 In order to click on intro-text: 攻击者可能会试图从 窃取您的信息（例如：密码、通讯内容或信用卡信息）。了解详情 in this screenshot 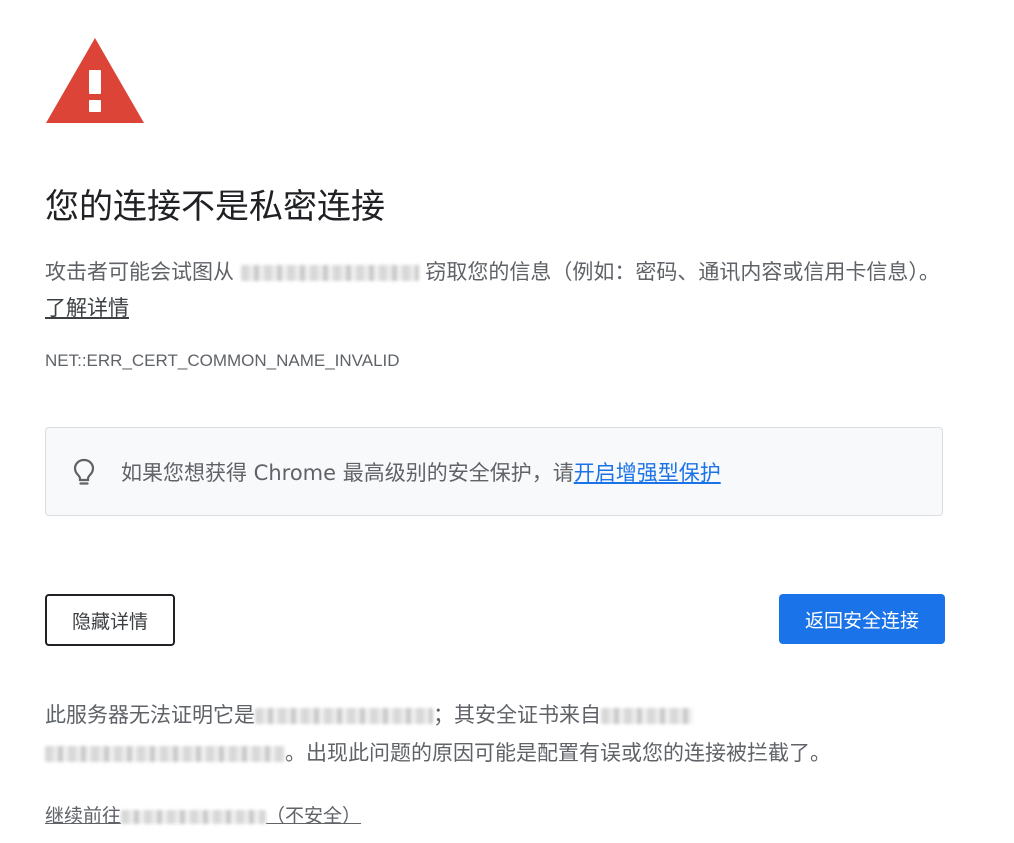, I will do `click(495, 290)`.